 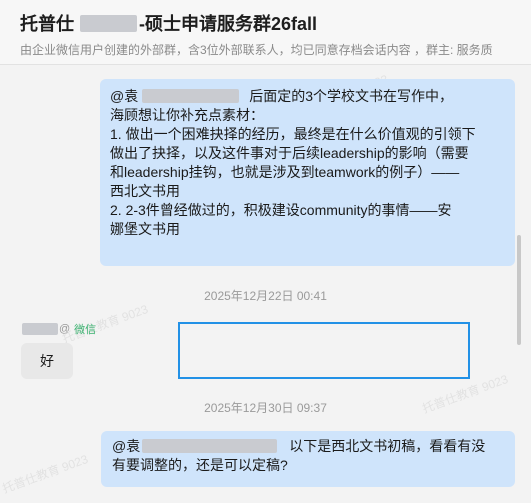 I want to click on timestamp: 2025年12月22日 00:41, so click(x=265, y=296).